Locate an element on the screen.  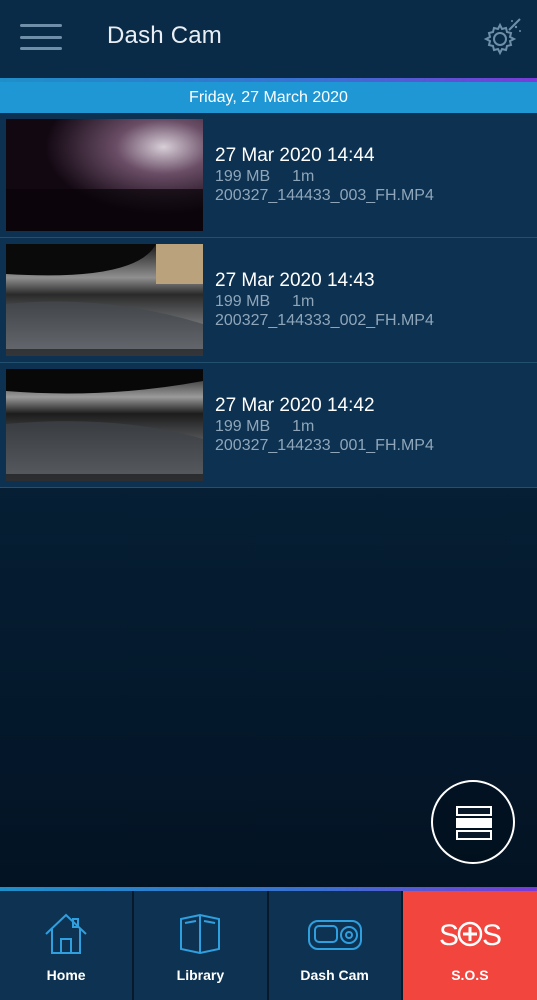
recording-filename: 200327_144233_001_FH.MP4 is located at coordinates (324, 445).